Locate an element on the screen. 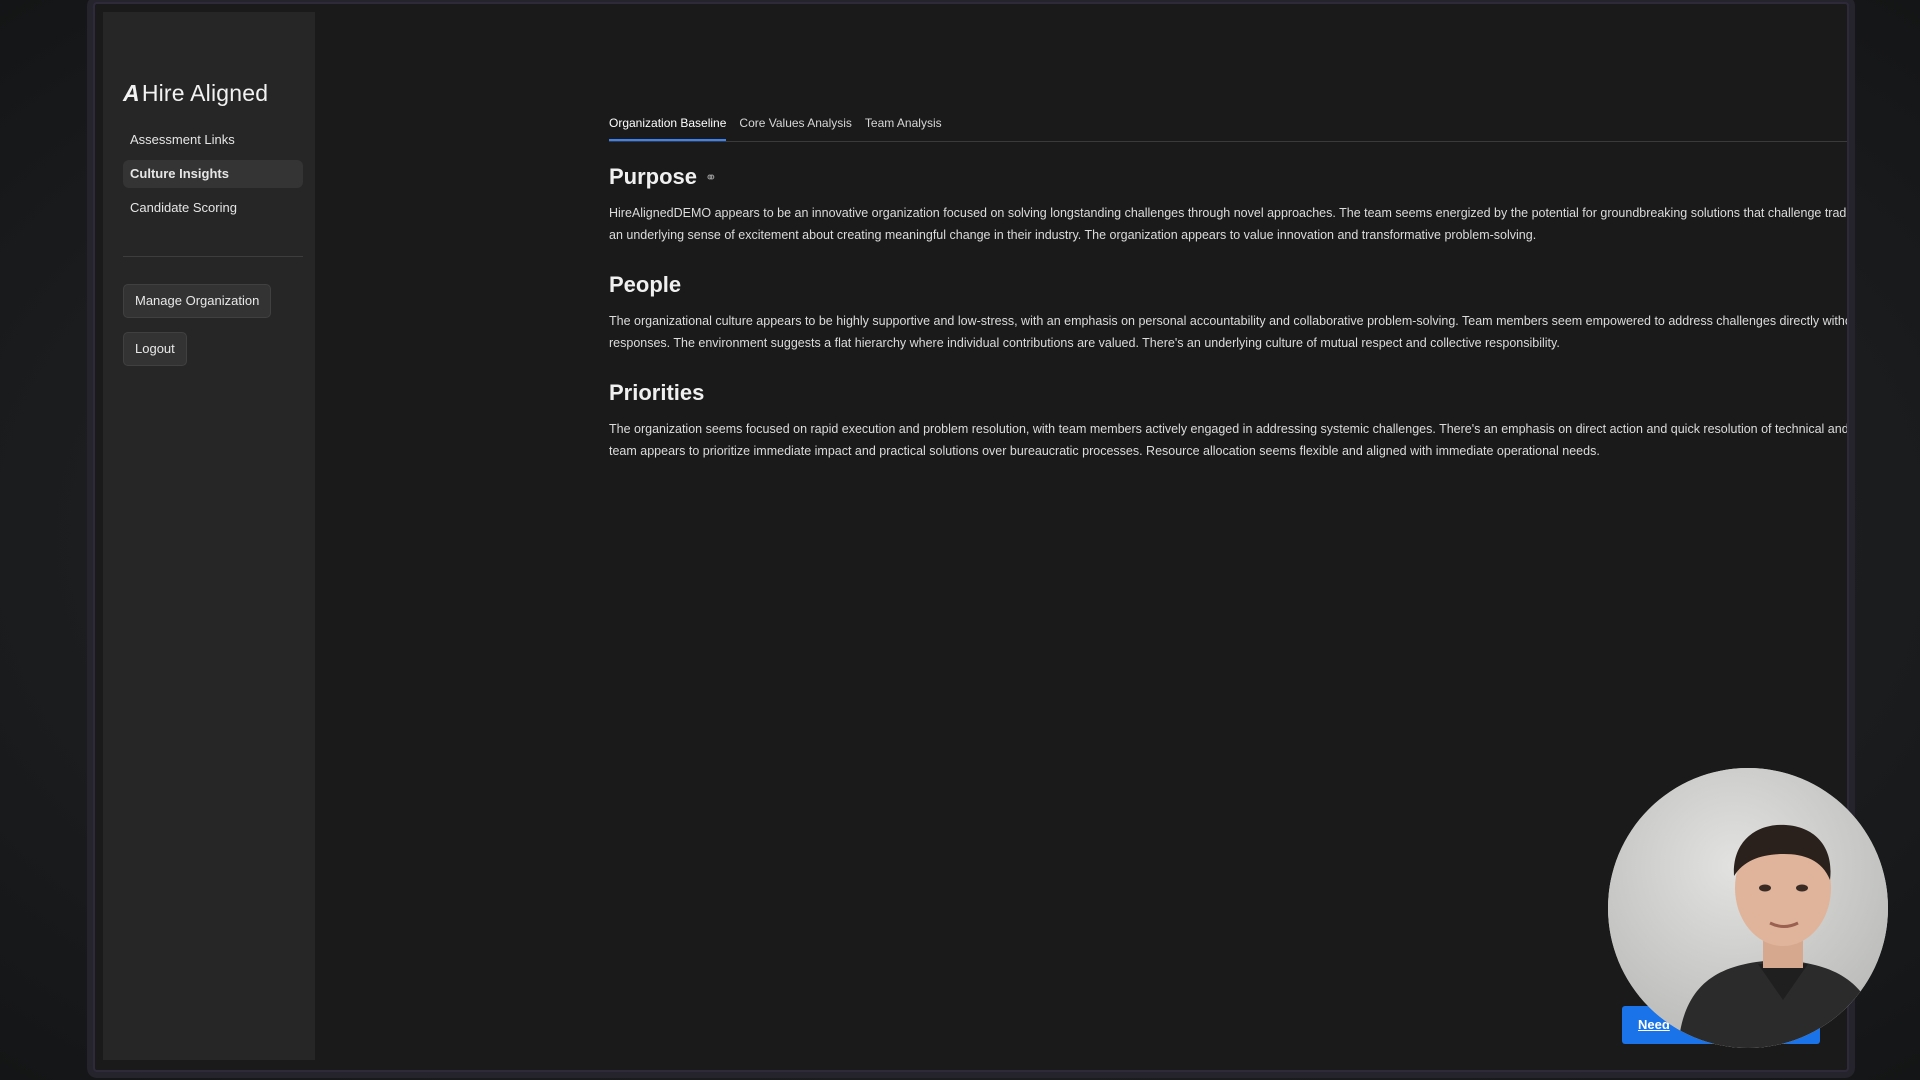 The width and height of the screenshot is (1920, 1080). tab-core-values-analysis: Core Values Analysis is located at coordinates (795, 126).